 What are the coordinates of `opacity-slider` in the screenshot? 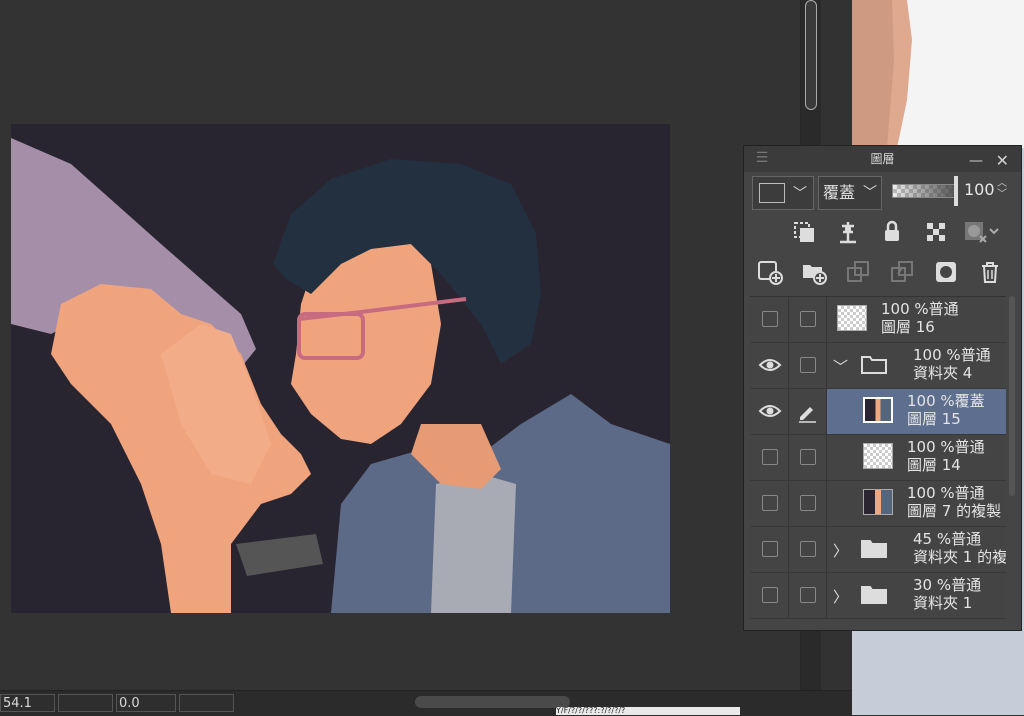 It's located at (924, 191).